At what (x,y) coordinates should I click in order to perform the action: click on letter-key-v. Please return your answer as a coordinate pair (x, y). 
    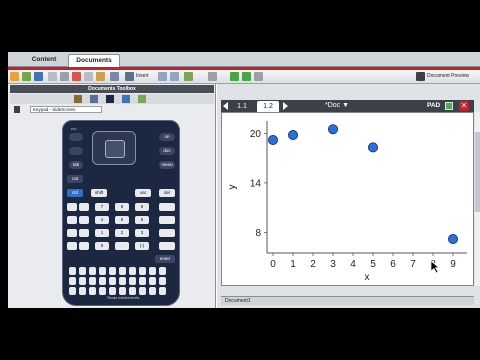
    Looking at the image, I should click on (82, 291).